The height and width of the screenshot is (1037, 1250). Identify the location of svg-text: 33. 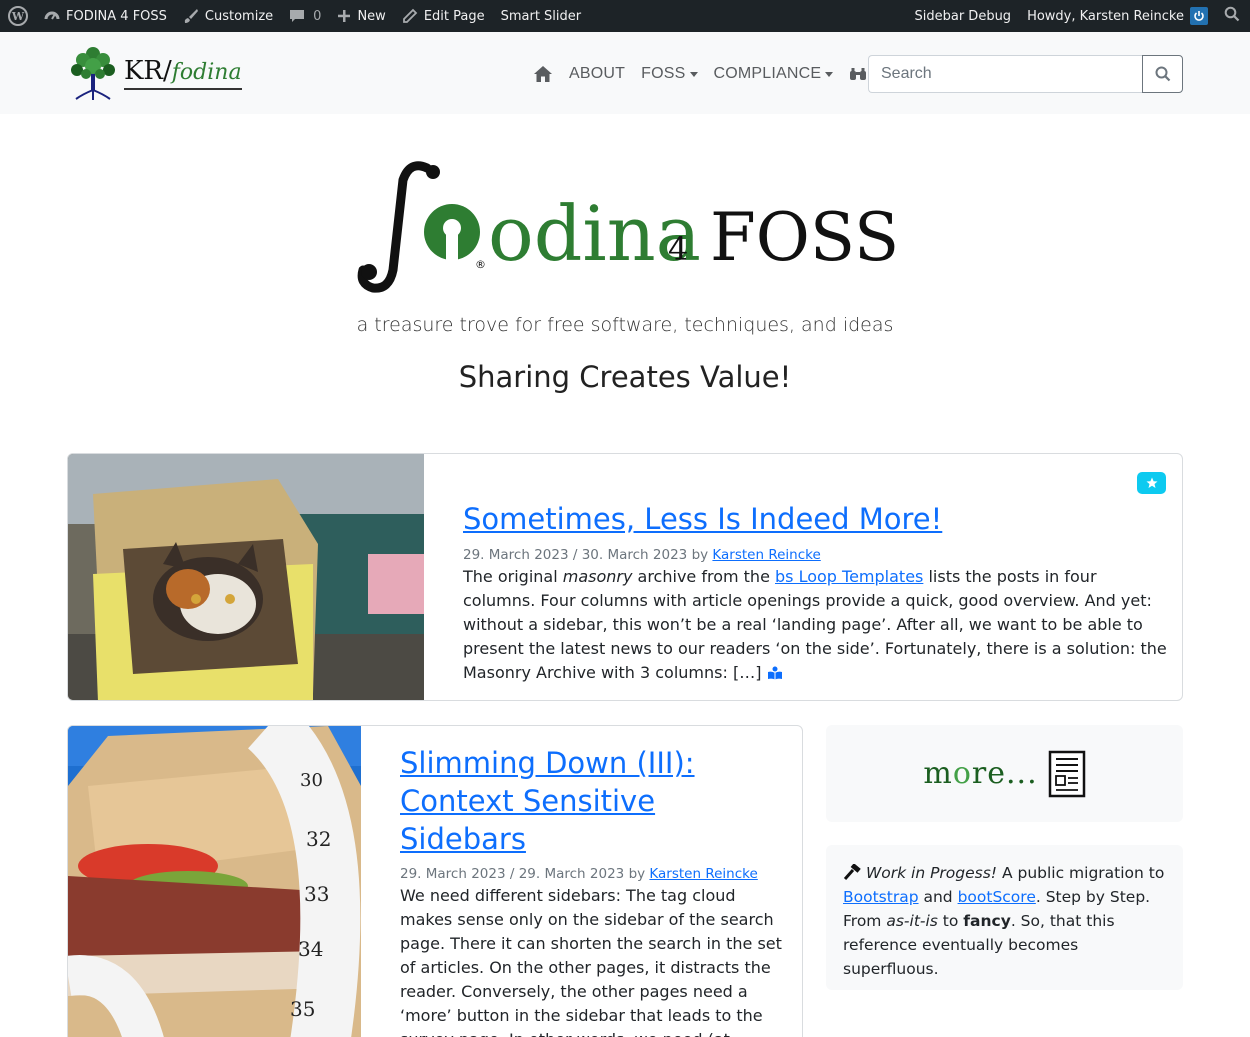
(316, 894).